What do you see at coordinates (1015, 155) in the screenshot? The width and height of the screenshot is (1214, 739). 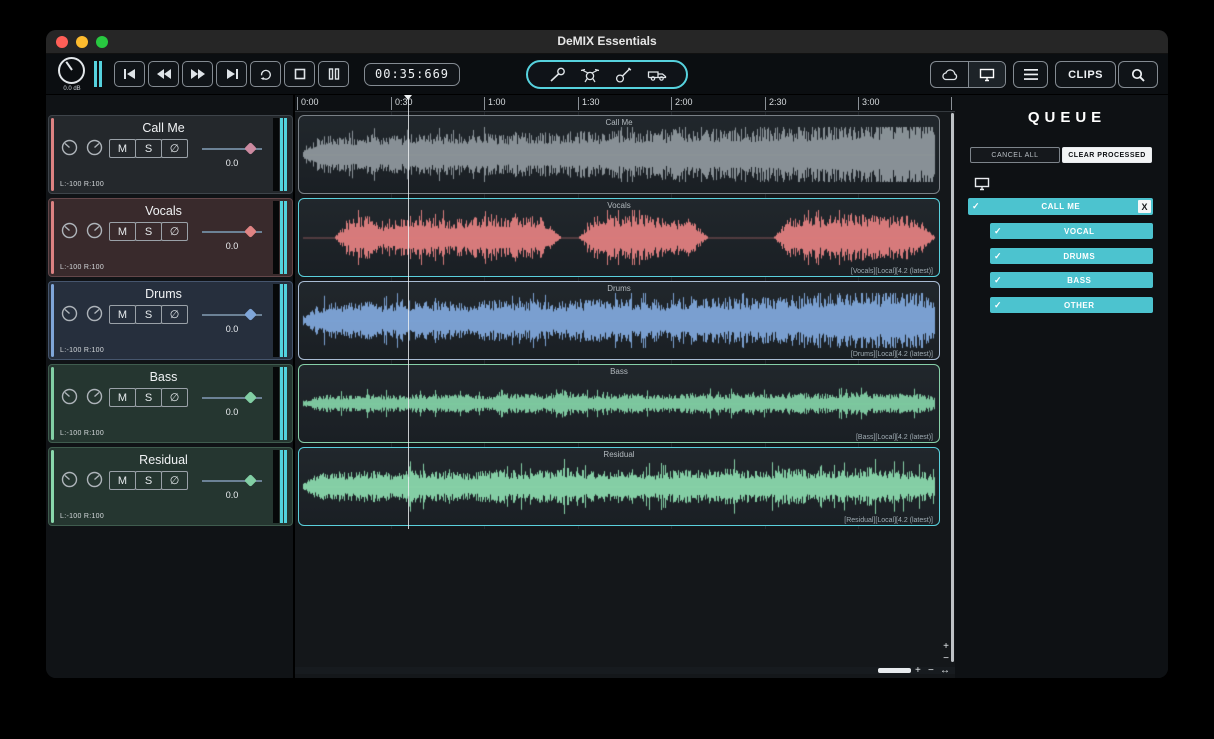 I see `cancel-all-button: CANCEL ALL` at bounding box center [1015, 155].